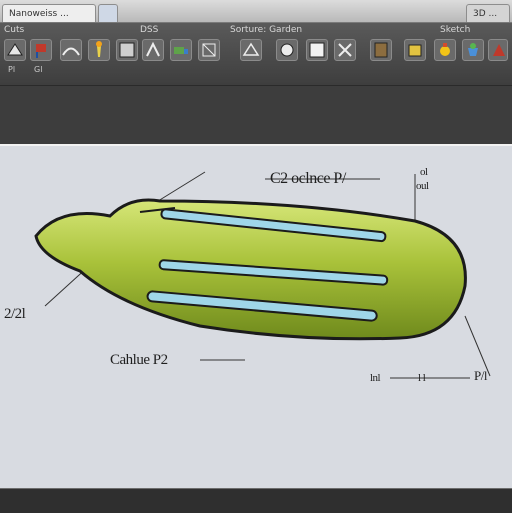 The image size is (512, 513). Describe the element at coordinates (14, 30) in the screenshot. I see `menu-item-cuts: Cuts` at that location.